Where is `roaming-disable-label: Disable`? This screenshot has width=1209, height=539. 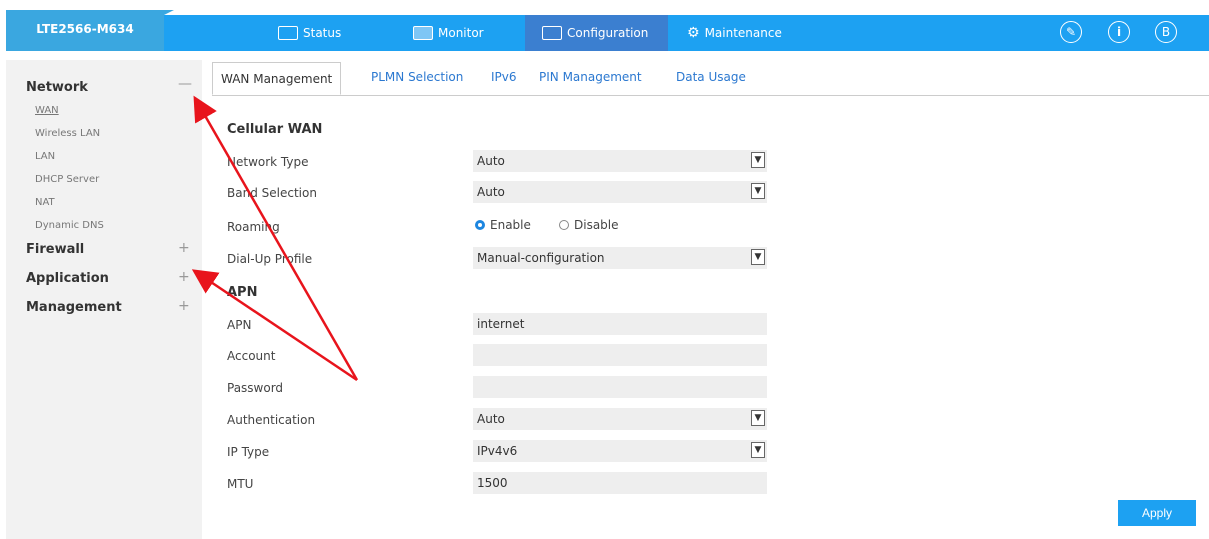
roaming-disable-label: Disable is located at coordinates (596, 225).